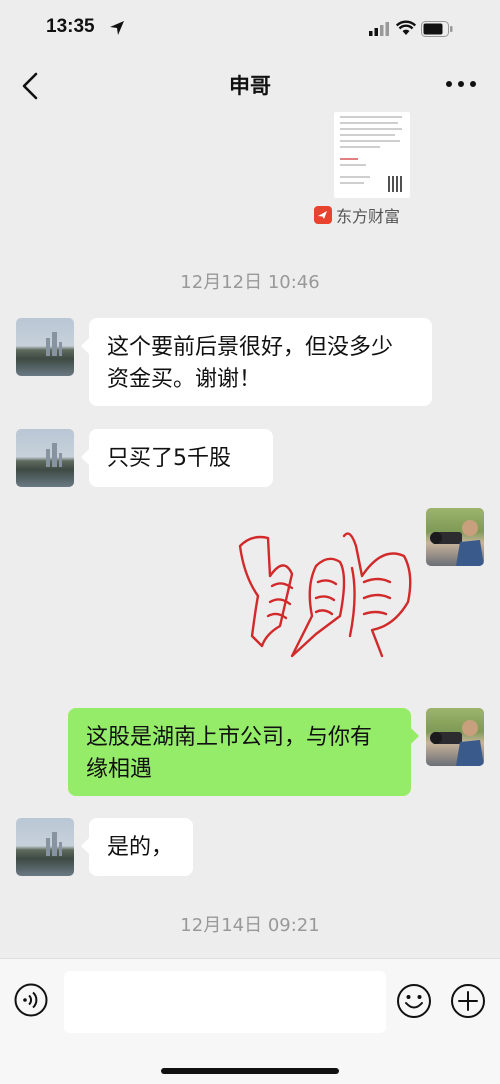 This screenshot has height=1084, width=500. What do you see at coordinates (243, 752) in the screenshot?
I see `message-bubble-outgoing: 这股是湖南上市公司，与你有缘相遇` at bounding box center [243, 752].